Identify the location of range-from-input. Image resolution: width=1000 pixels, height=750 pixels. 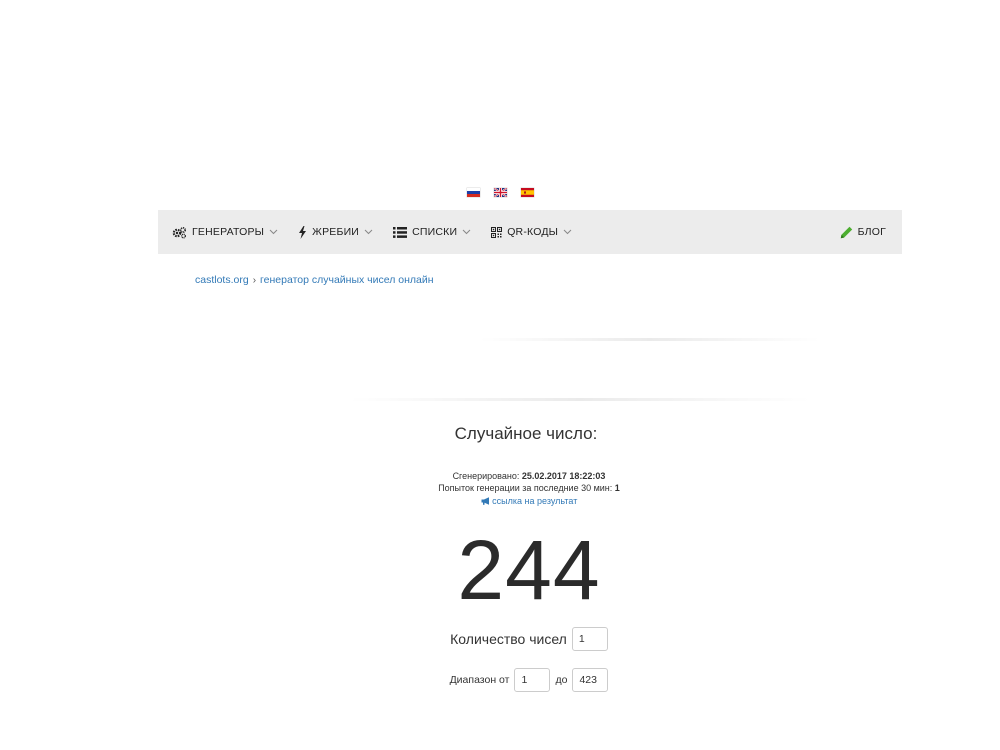
(532, 680).